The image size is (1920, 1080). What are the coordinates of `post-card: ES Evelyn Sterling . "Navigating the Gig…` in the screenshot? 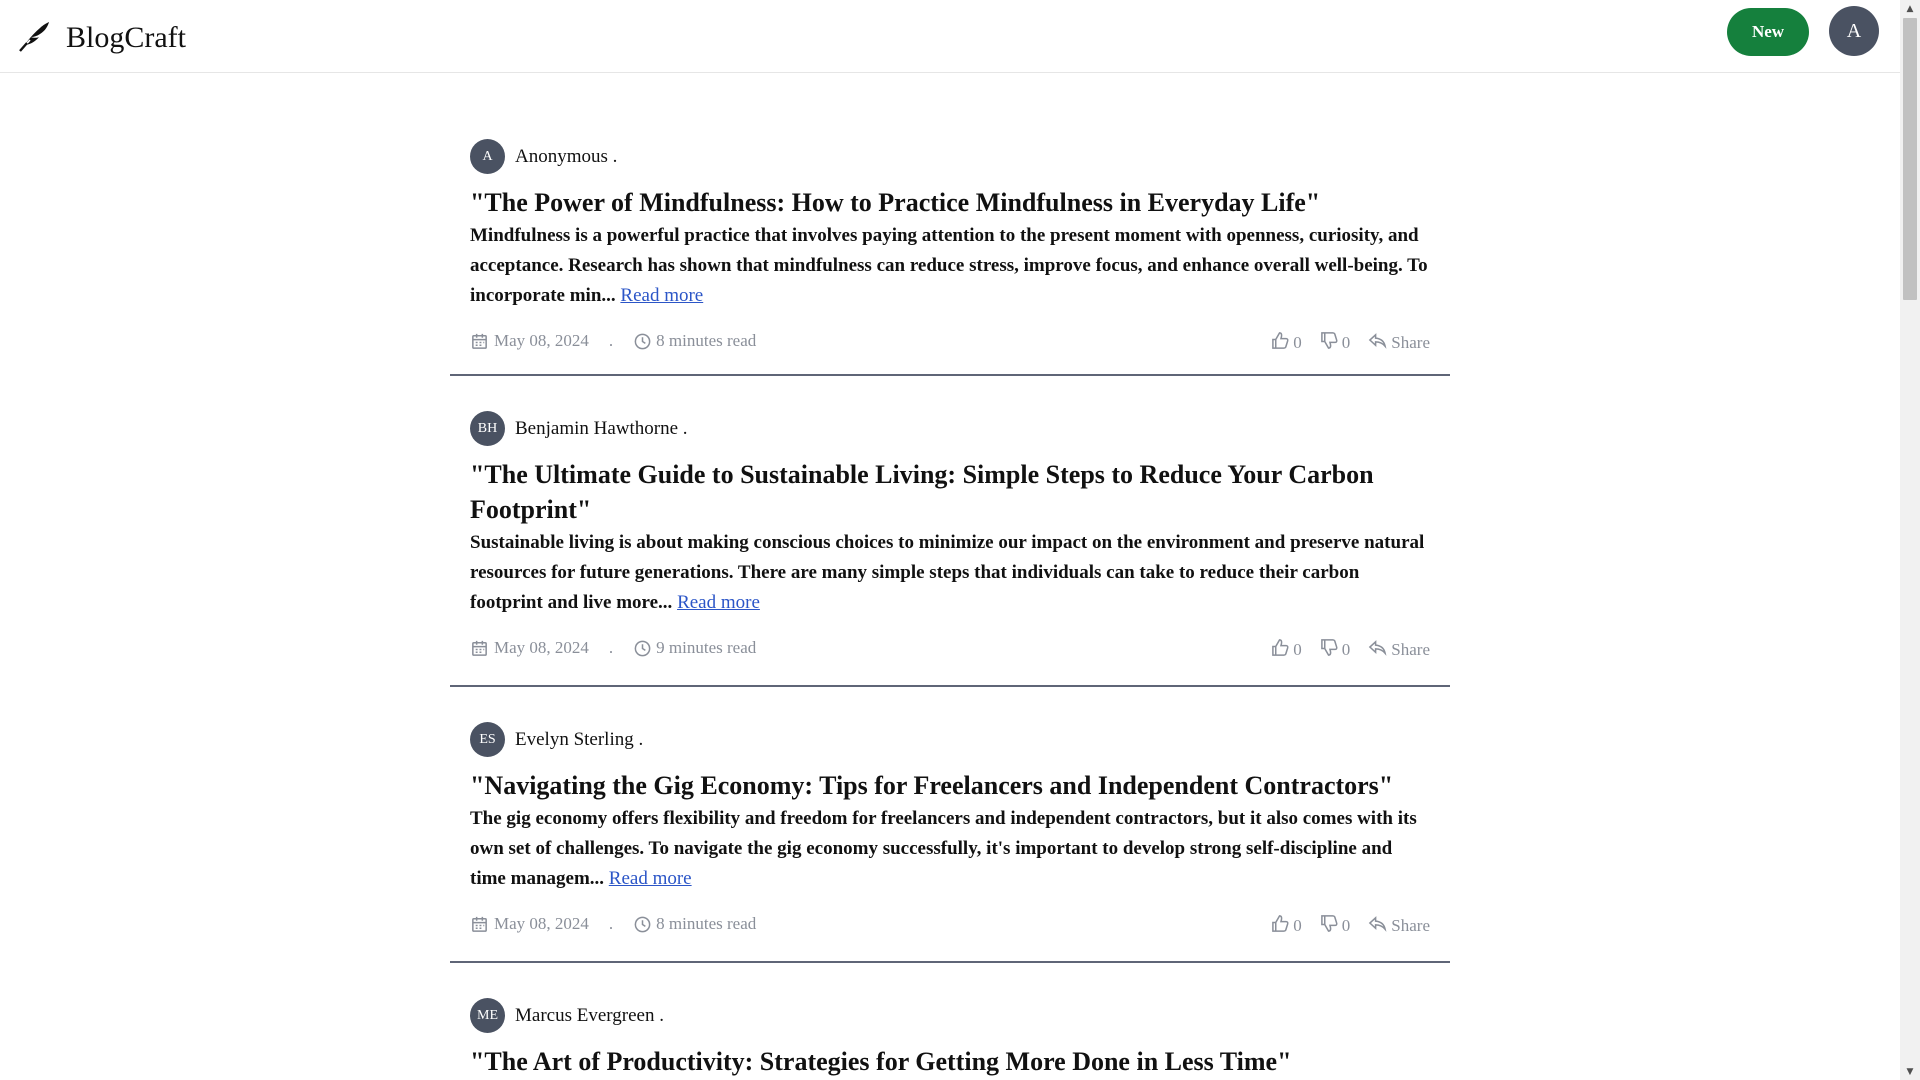 It's located at (950, 825).